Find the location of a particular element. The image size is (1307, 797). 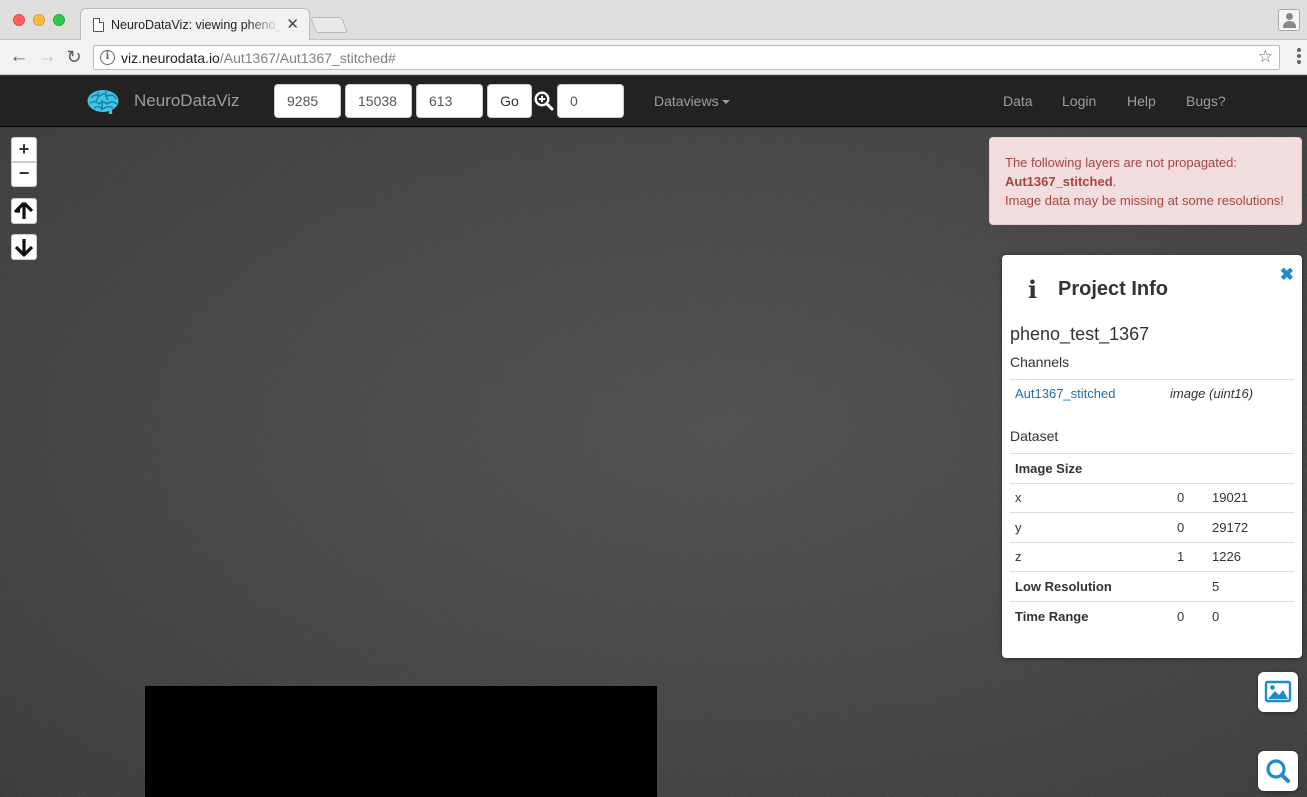

slice-up-button is located at coordinates (24, 211).